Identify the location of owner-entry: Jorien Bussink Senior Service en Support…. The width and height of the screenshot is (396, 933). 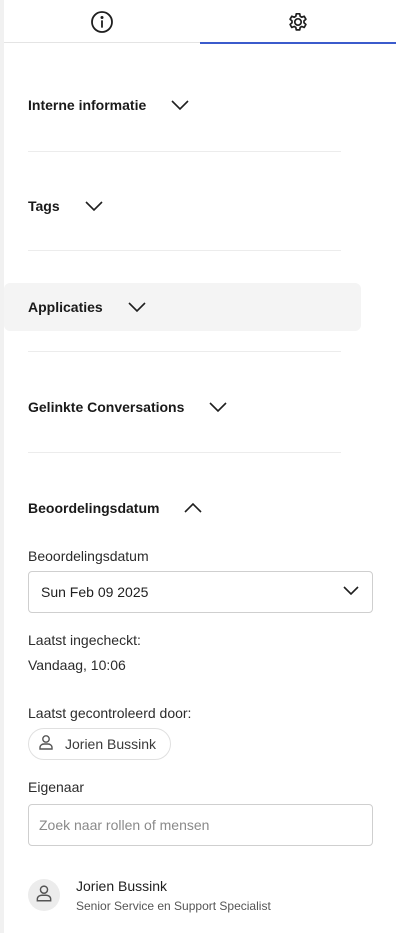
(200, 896).